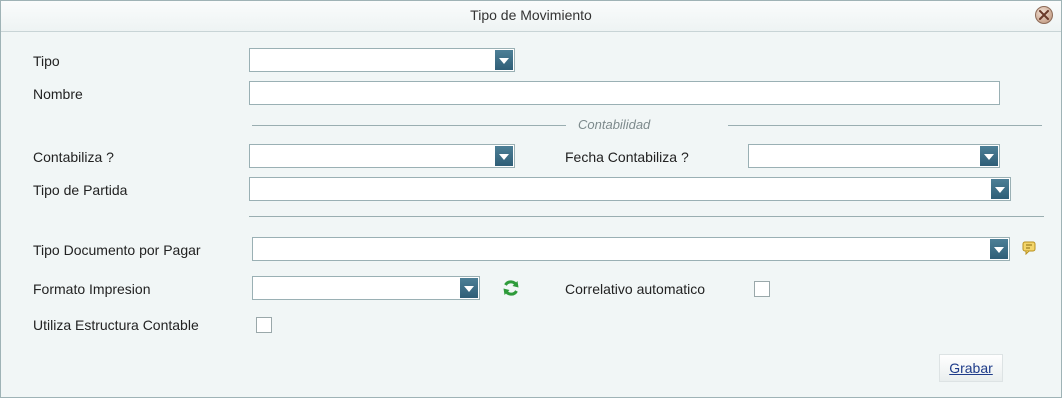  Describe the element at coordinates (382, 60) in the screenshot. I see `tipo-select` at that location.